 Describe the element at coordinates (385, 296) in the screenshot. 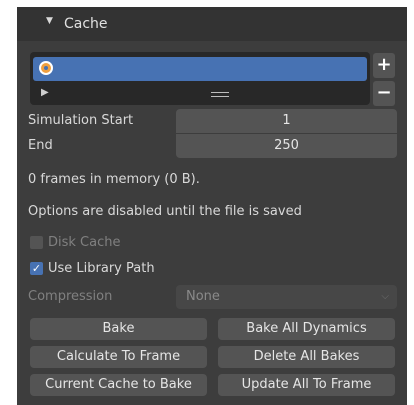

I see `chevron-down-icon: ⌵` at that location.